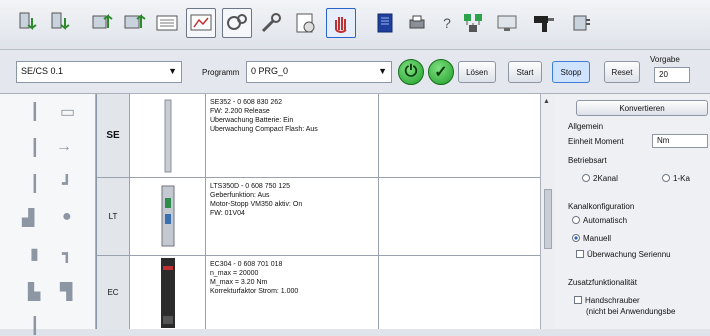  Describe the element at coordinates (64, 147) in the screenshot. I see `palette-item-arrow-icon: →` at that location.